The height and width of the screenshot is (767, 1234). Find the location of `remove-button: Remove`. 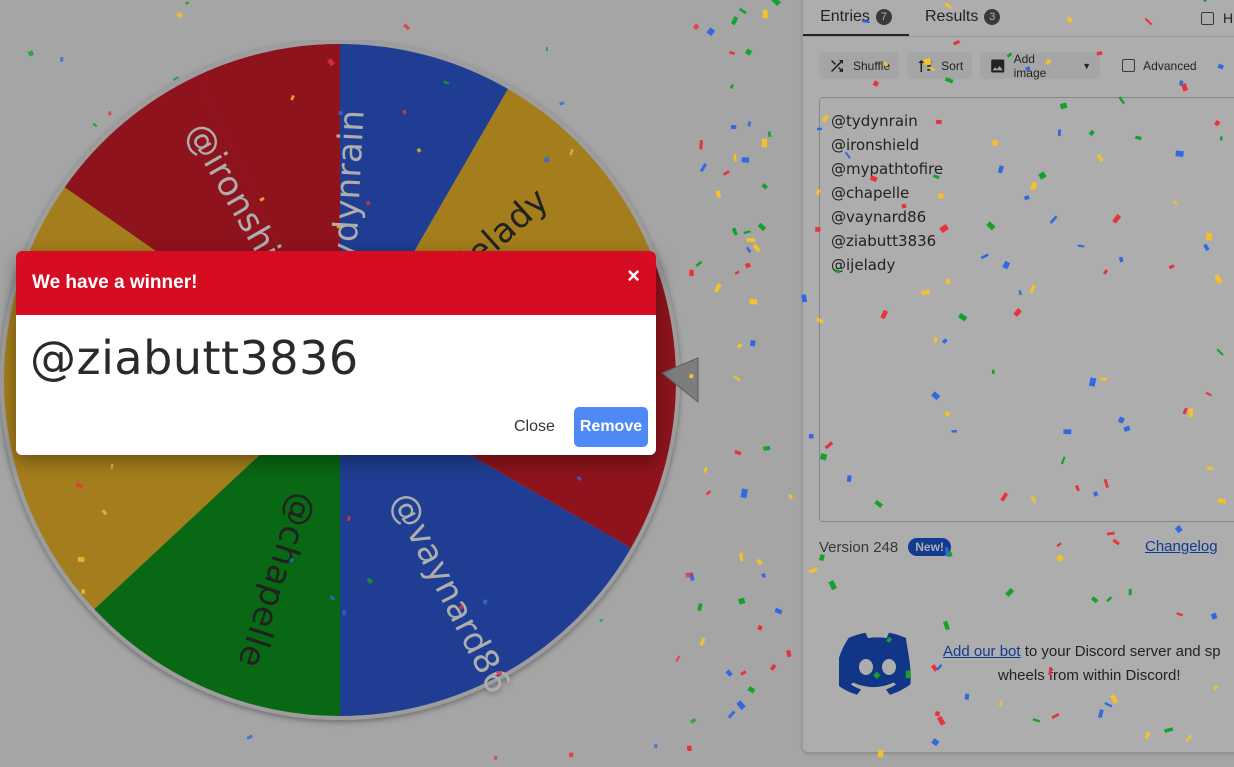

remove-button: Remove is located at coordinates (611, 427).